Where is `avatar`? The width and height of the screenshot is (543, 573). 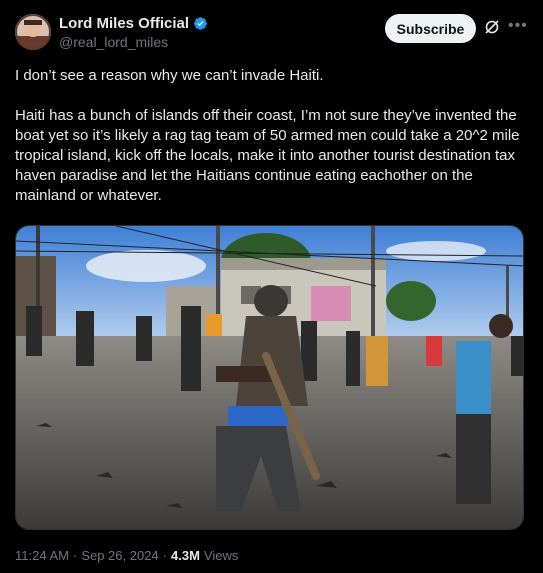 avatar is located at coordinates (33, 32).